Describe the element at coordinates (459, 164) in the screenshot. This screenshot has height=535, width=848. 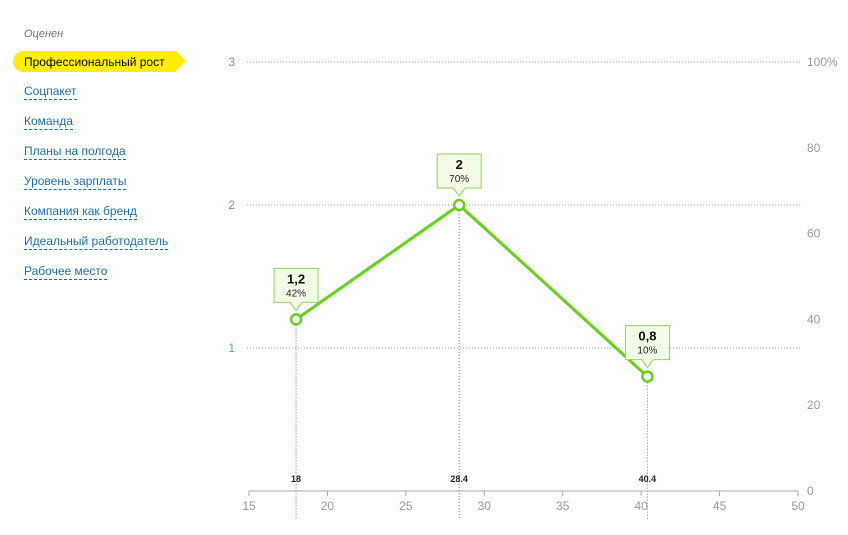
I see `data-value-label: 2` at that location.